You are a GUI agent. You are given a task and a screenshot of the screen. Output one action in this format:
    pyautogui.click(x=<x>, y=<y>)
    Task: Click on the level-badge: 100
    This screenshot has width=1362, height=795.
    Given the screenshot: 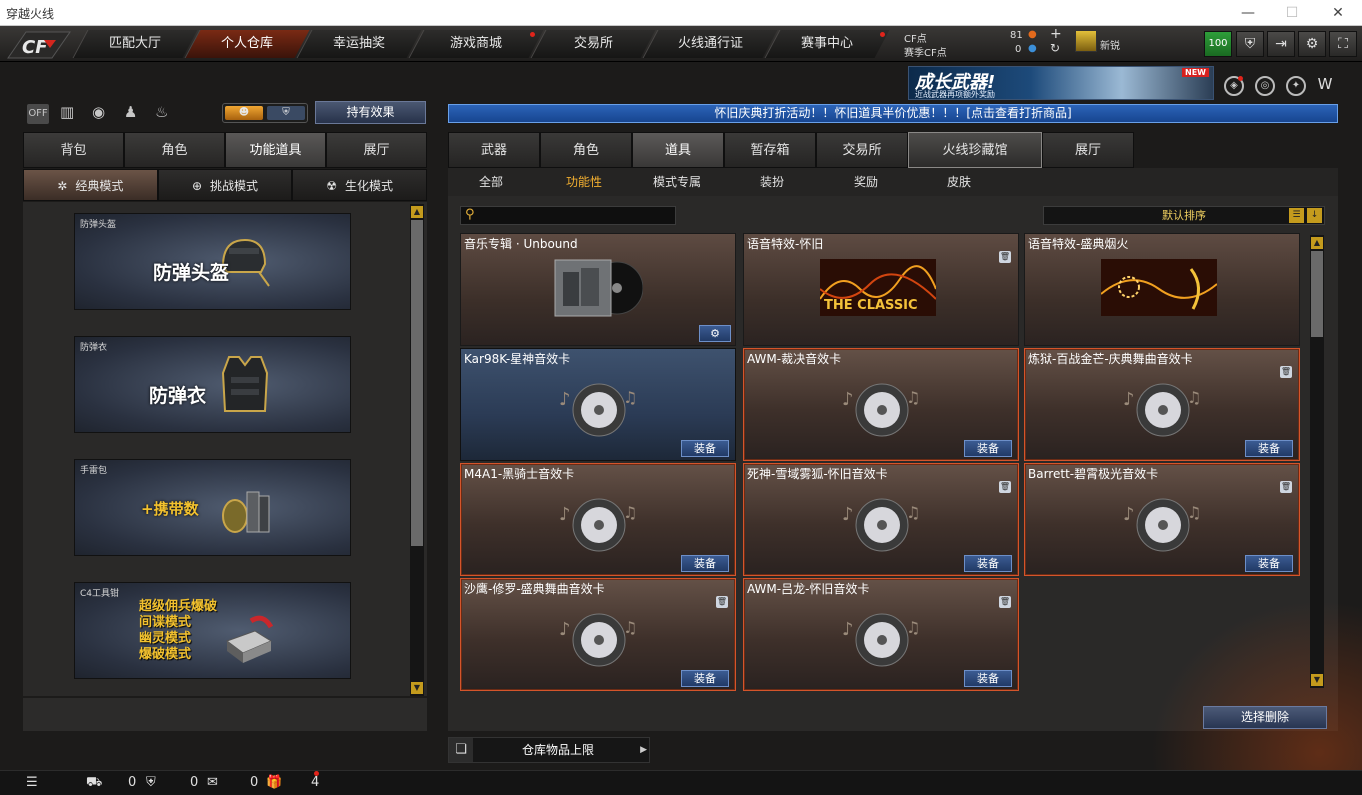 What is the action you would take?
    pyautogui.click(x=1218, y=44)
    